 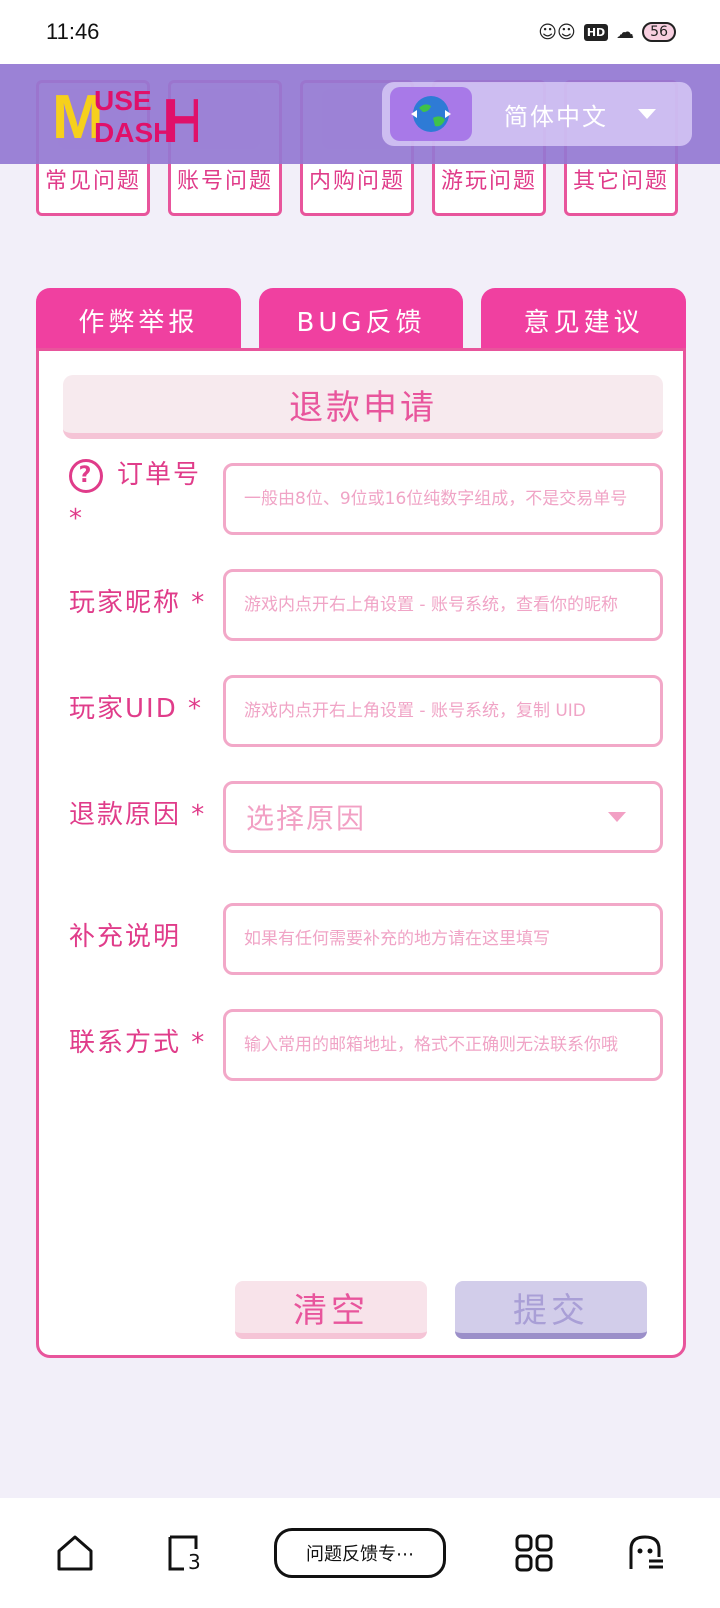 I want to click on tab-bug-report: BUG反馈, so click(x=361, y=320).